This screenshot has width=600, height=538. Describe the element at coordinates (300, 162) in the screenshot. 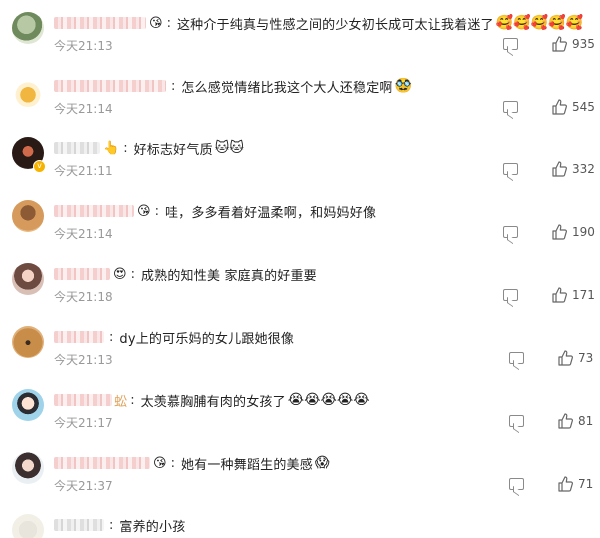

I see `comment-item: v 👆 : 好标志好气质 🐱🐱 今天21:11 332` at that location.